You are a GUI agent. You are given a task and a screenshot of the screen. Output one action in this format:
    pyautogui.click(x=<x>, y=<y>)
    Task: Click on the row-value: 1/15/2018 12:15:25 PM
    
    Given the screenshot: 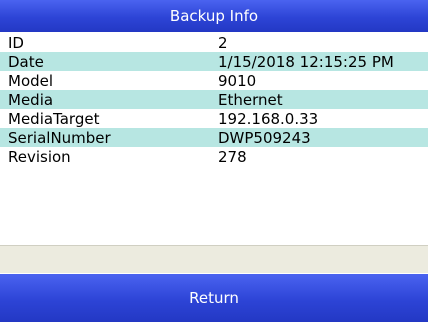 What is the action you would take?
    pyautogui.click(x=306, y=61)
    